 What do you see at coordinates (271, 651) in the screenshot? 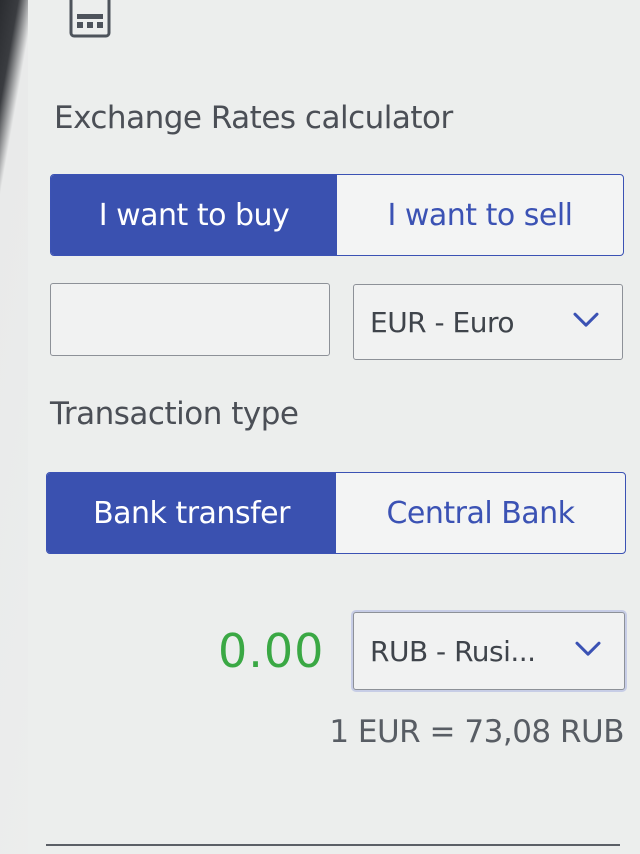
I see `result-amount: 0.00` at bounding box center [271, 651].